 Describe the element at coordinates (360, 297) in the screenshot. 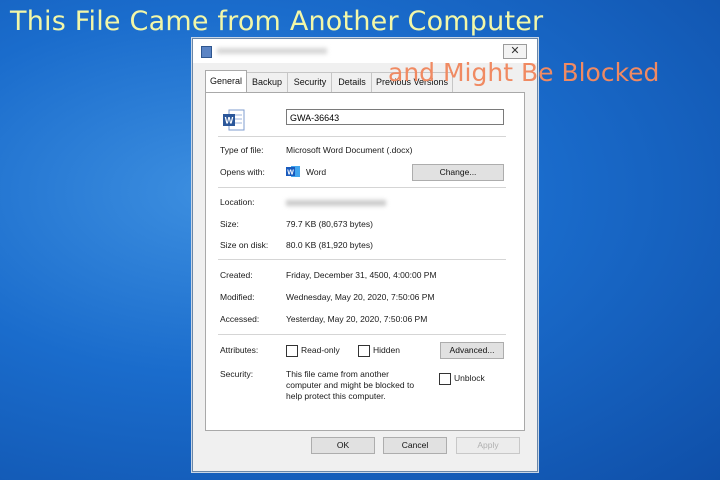

I see `modified-value: Wednesday, May 20, 2020, 7:50:06 PM` at that location.